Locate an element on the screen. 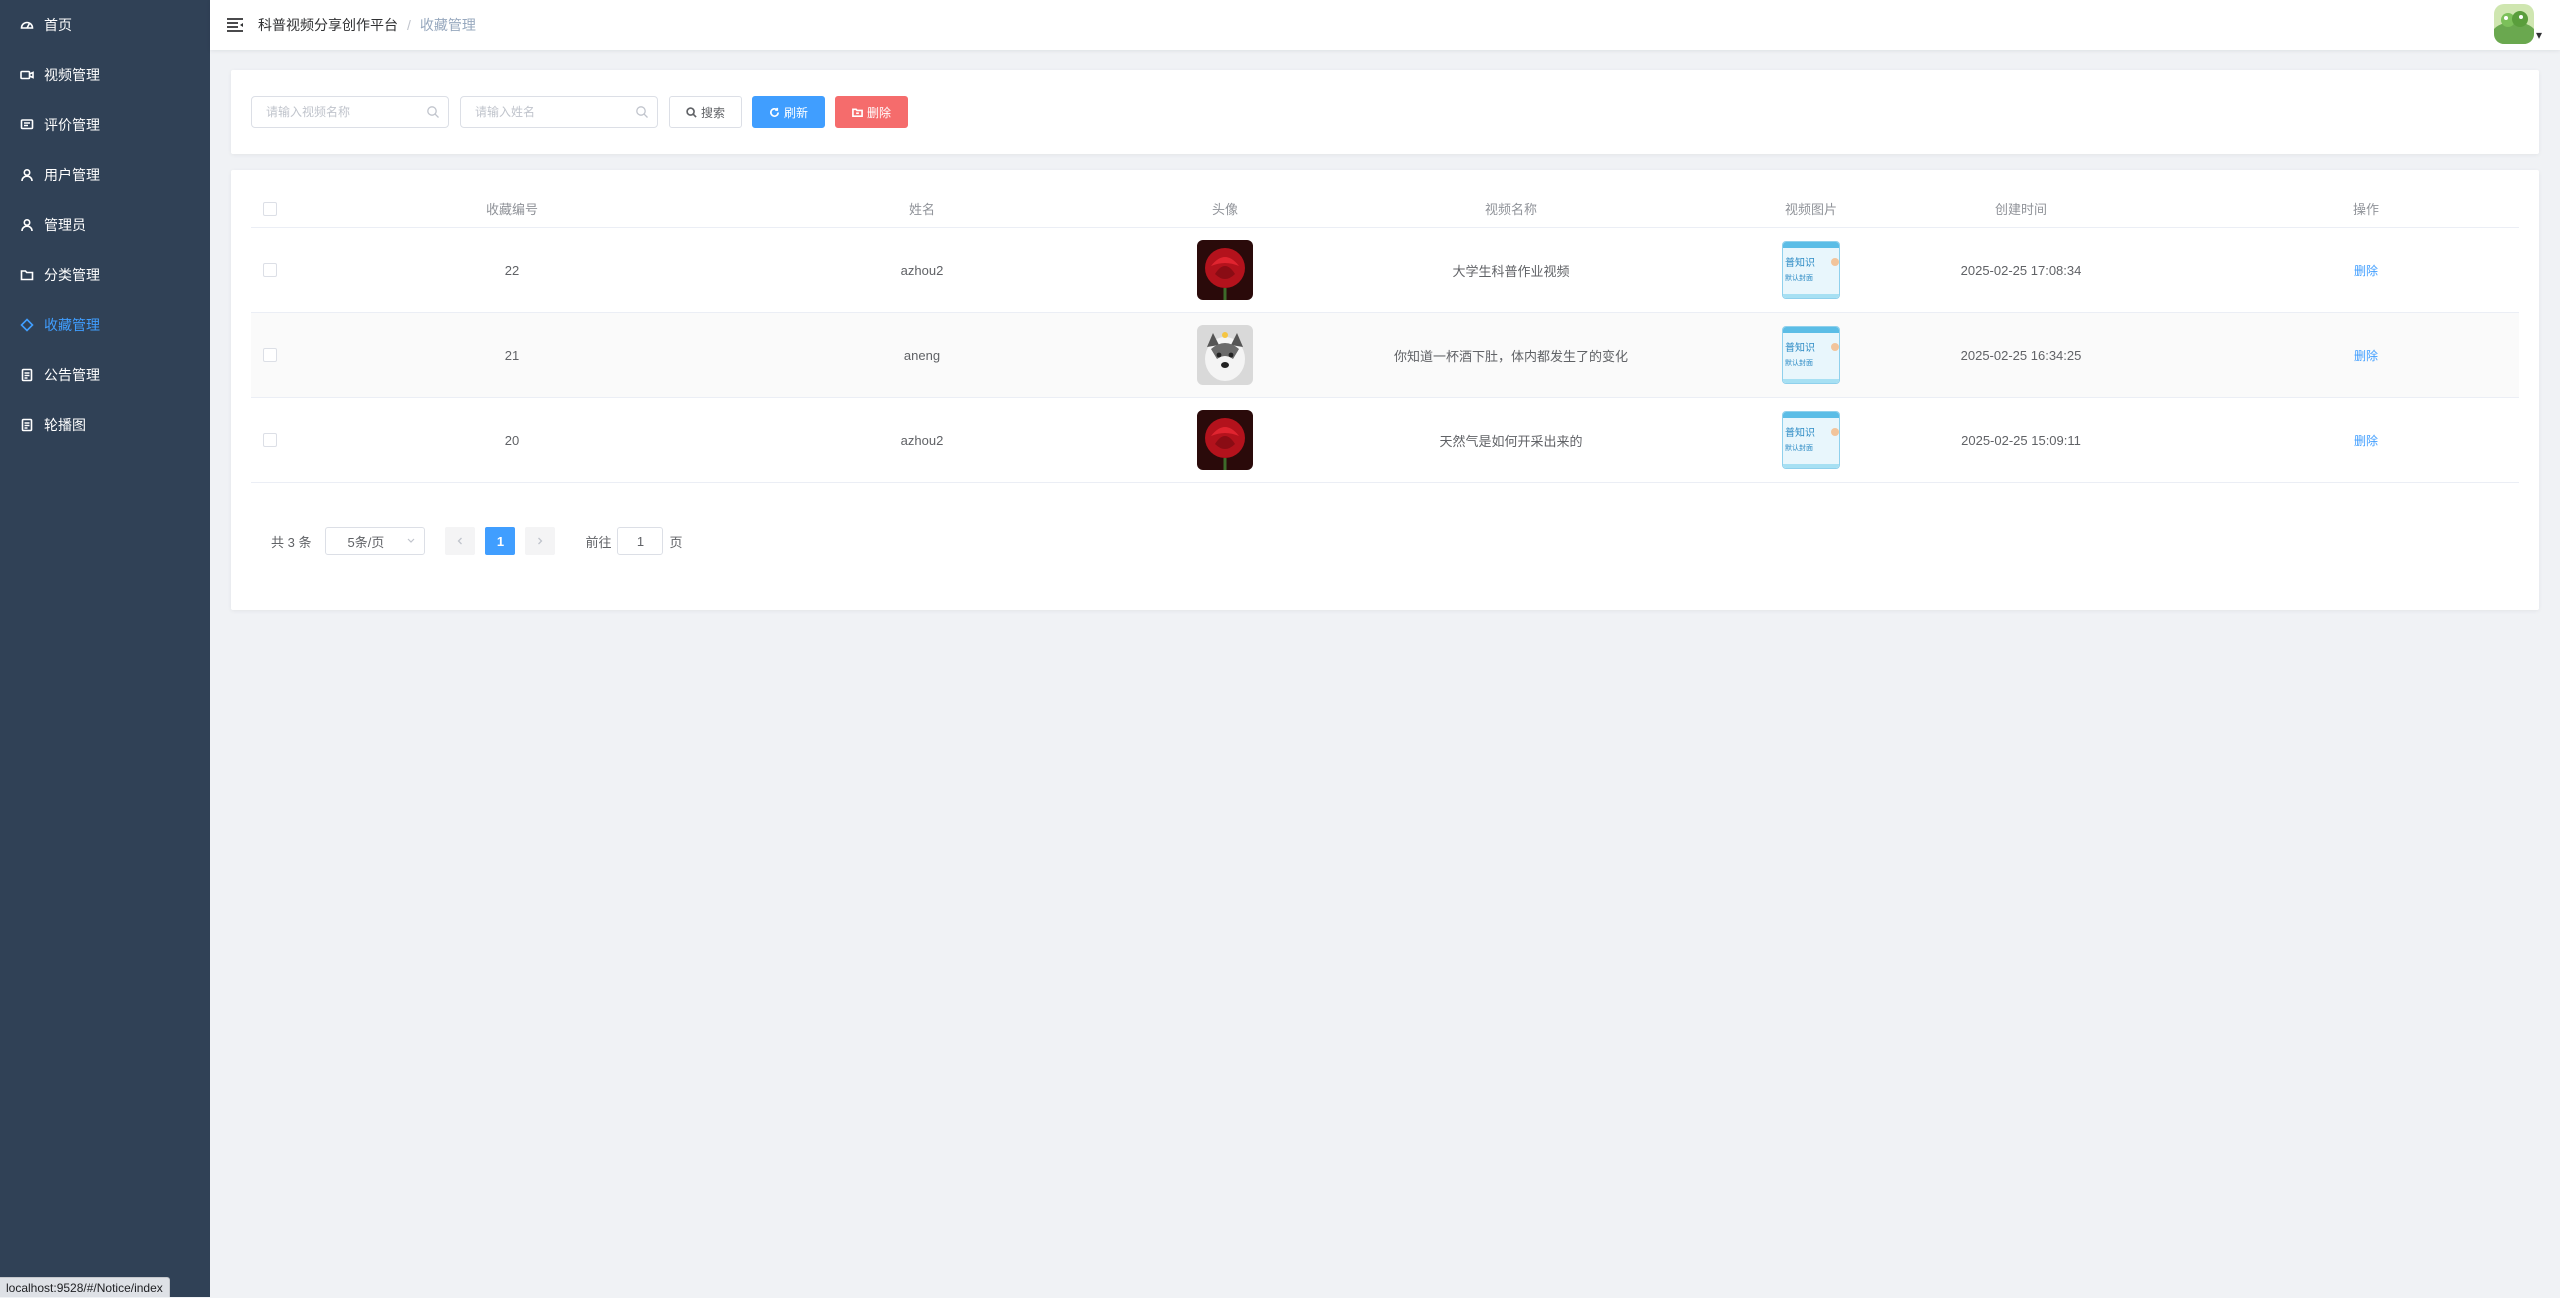 This screenshot has width=2560, height=1298. next-page-button is located at coordinates (540, 541).